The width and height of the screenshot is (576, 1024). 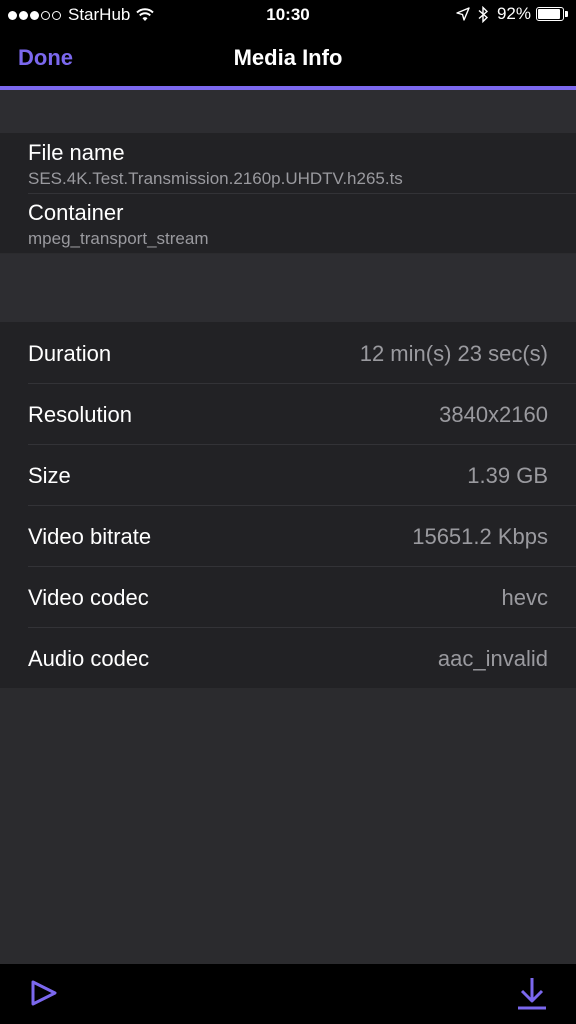 I want to click on location-arrow-icon, so click(x=463, y=14).